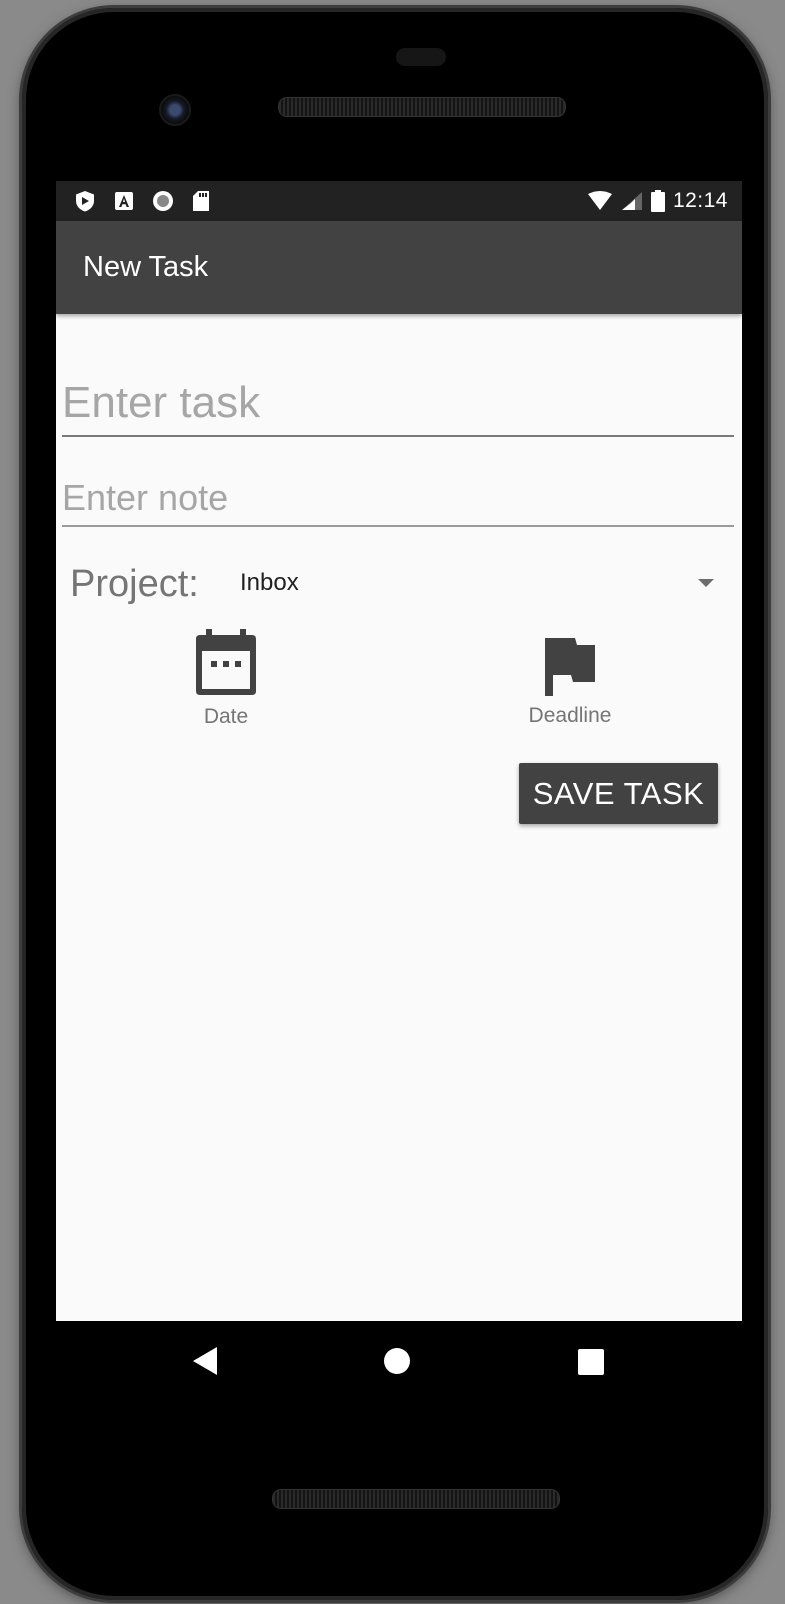  I want to click on front-camera, so click(175, 110).